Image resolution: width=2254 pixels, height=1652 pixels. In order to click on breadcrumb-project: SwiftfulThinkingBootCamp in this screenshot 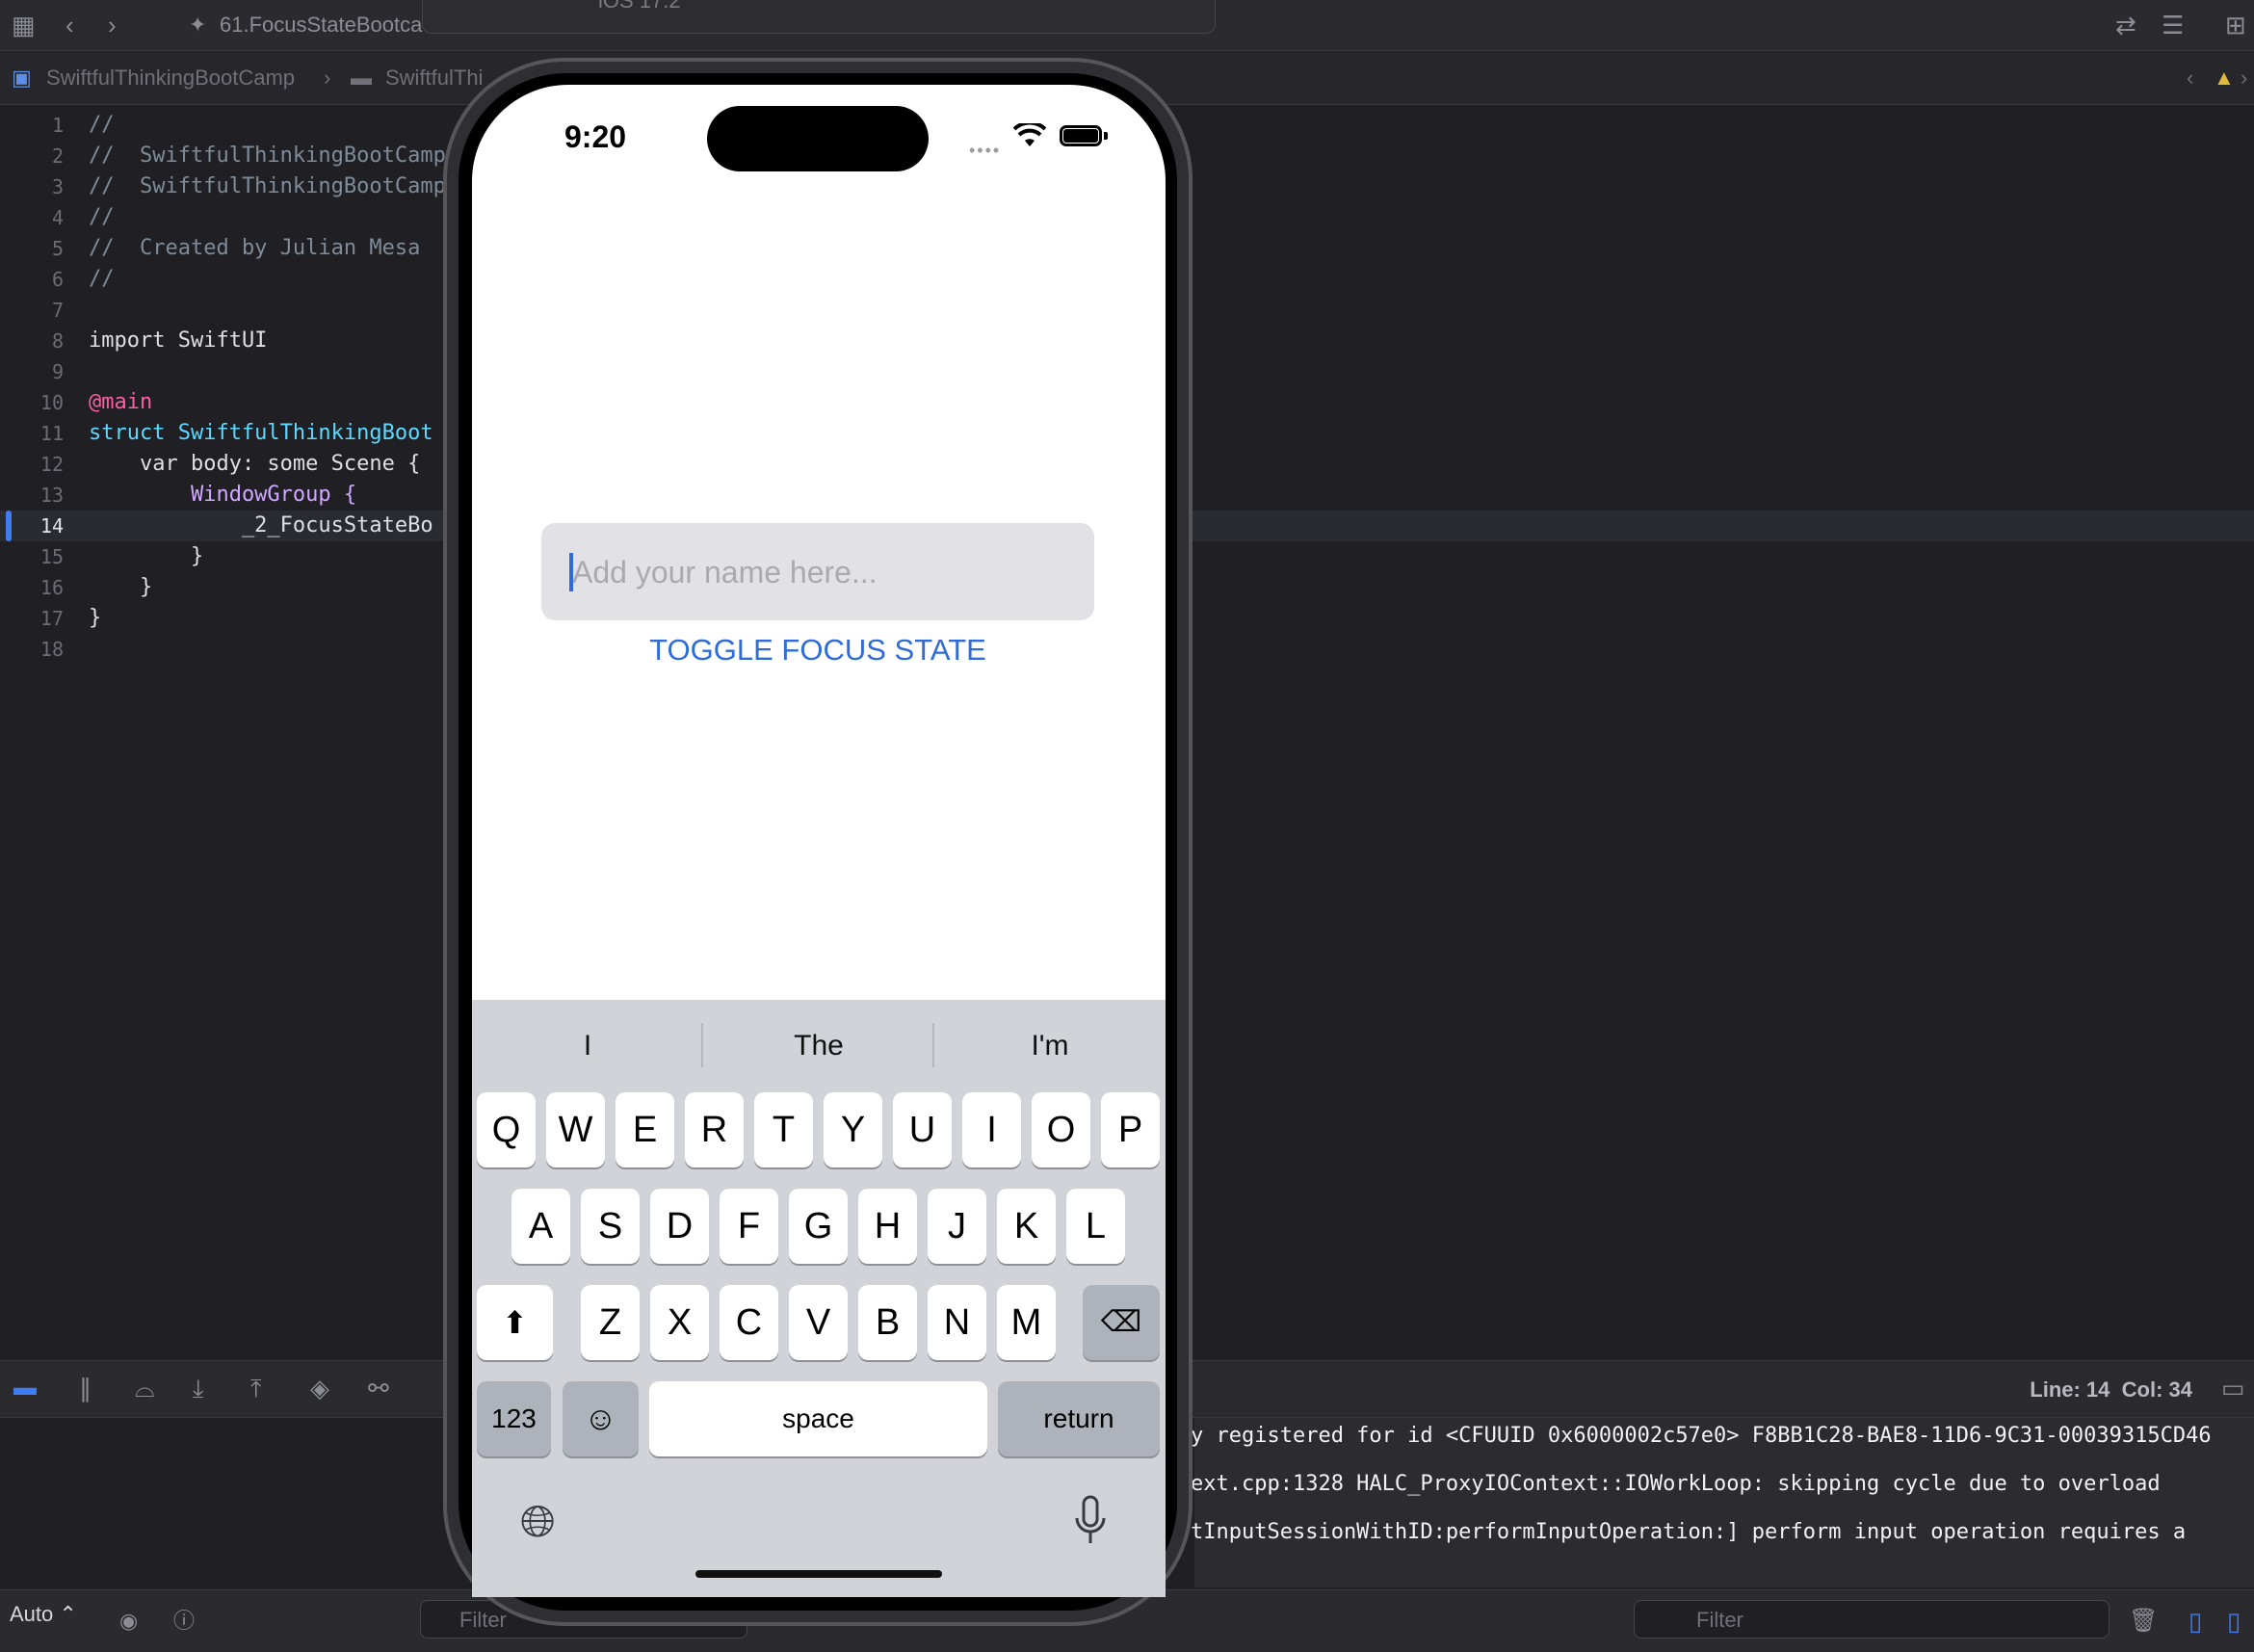, I will do `click(170, 78)`.